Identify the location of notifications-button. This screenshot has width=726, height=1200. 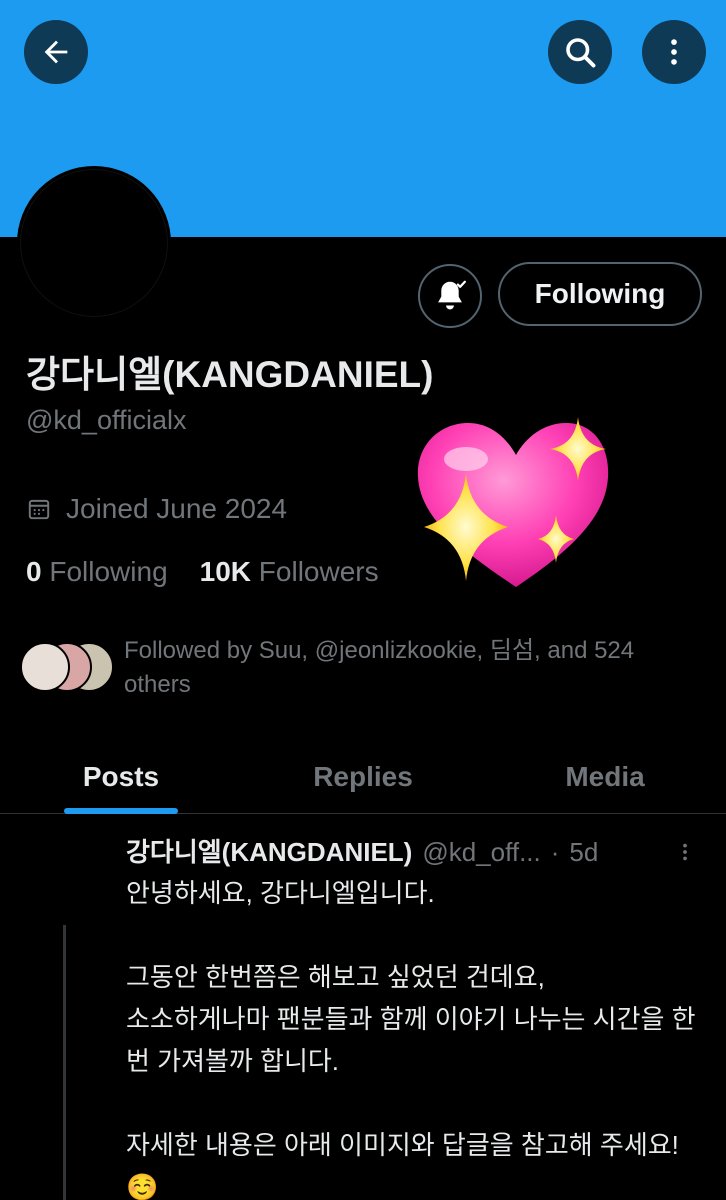
(450, 296).